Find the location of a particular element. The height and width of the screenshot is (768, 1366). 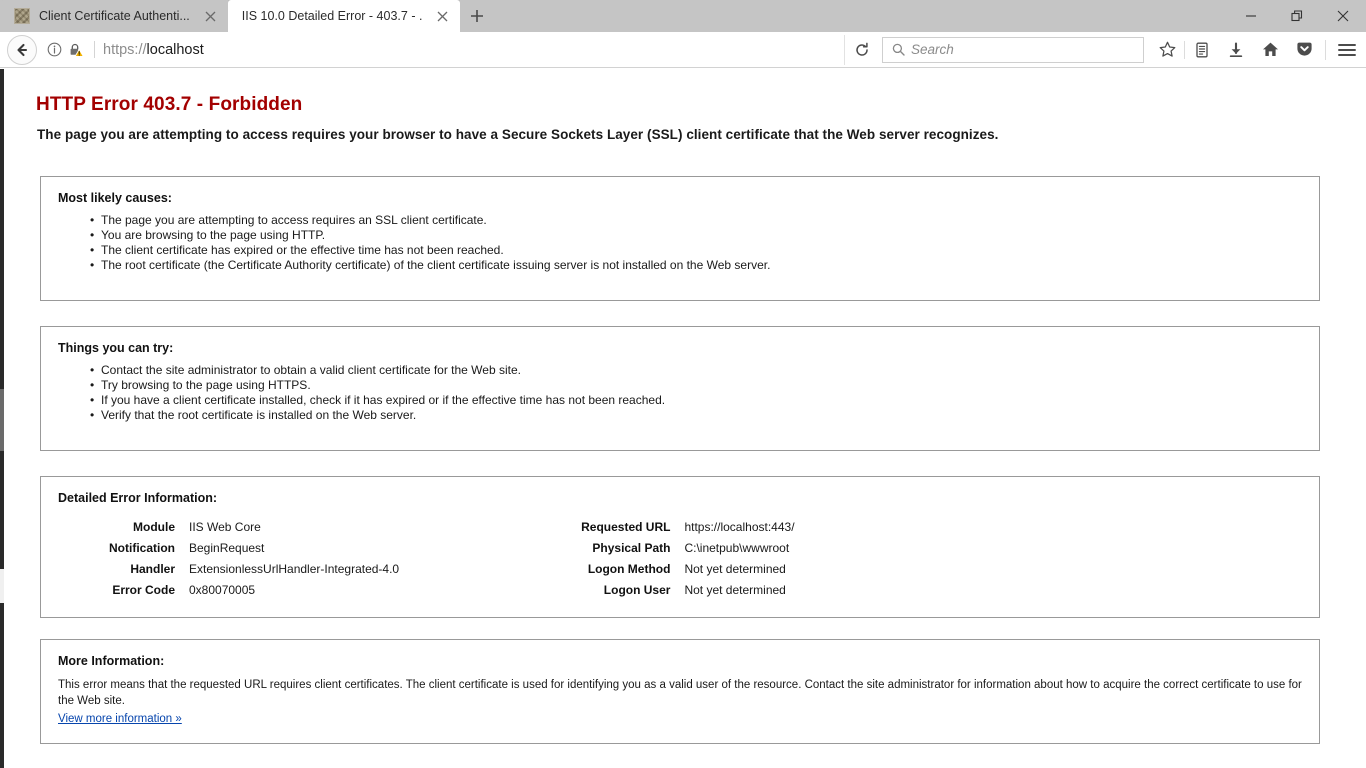

list-item: Try browsing to the page using HTTPS. is located at coordinates (704, 385).